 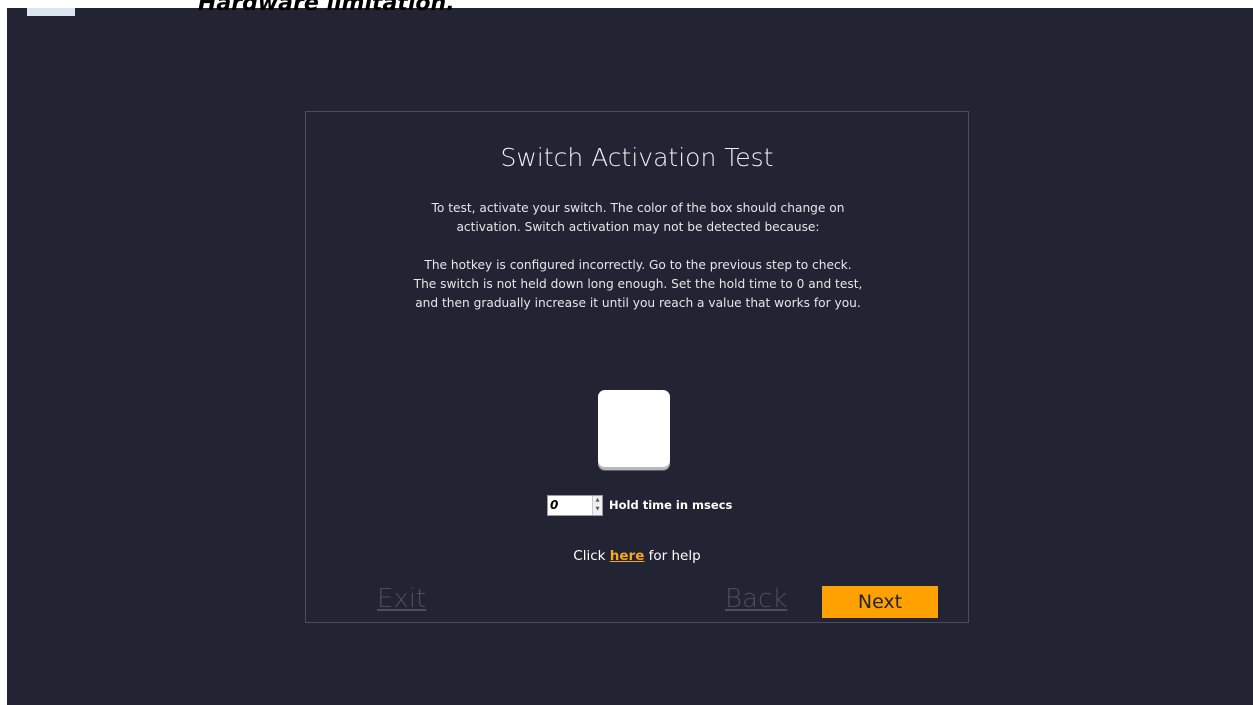 I want to click on help-link: here, so click(x=627, y=556).